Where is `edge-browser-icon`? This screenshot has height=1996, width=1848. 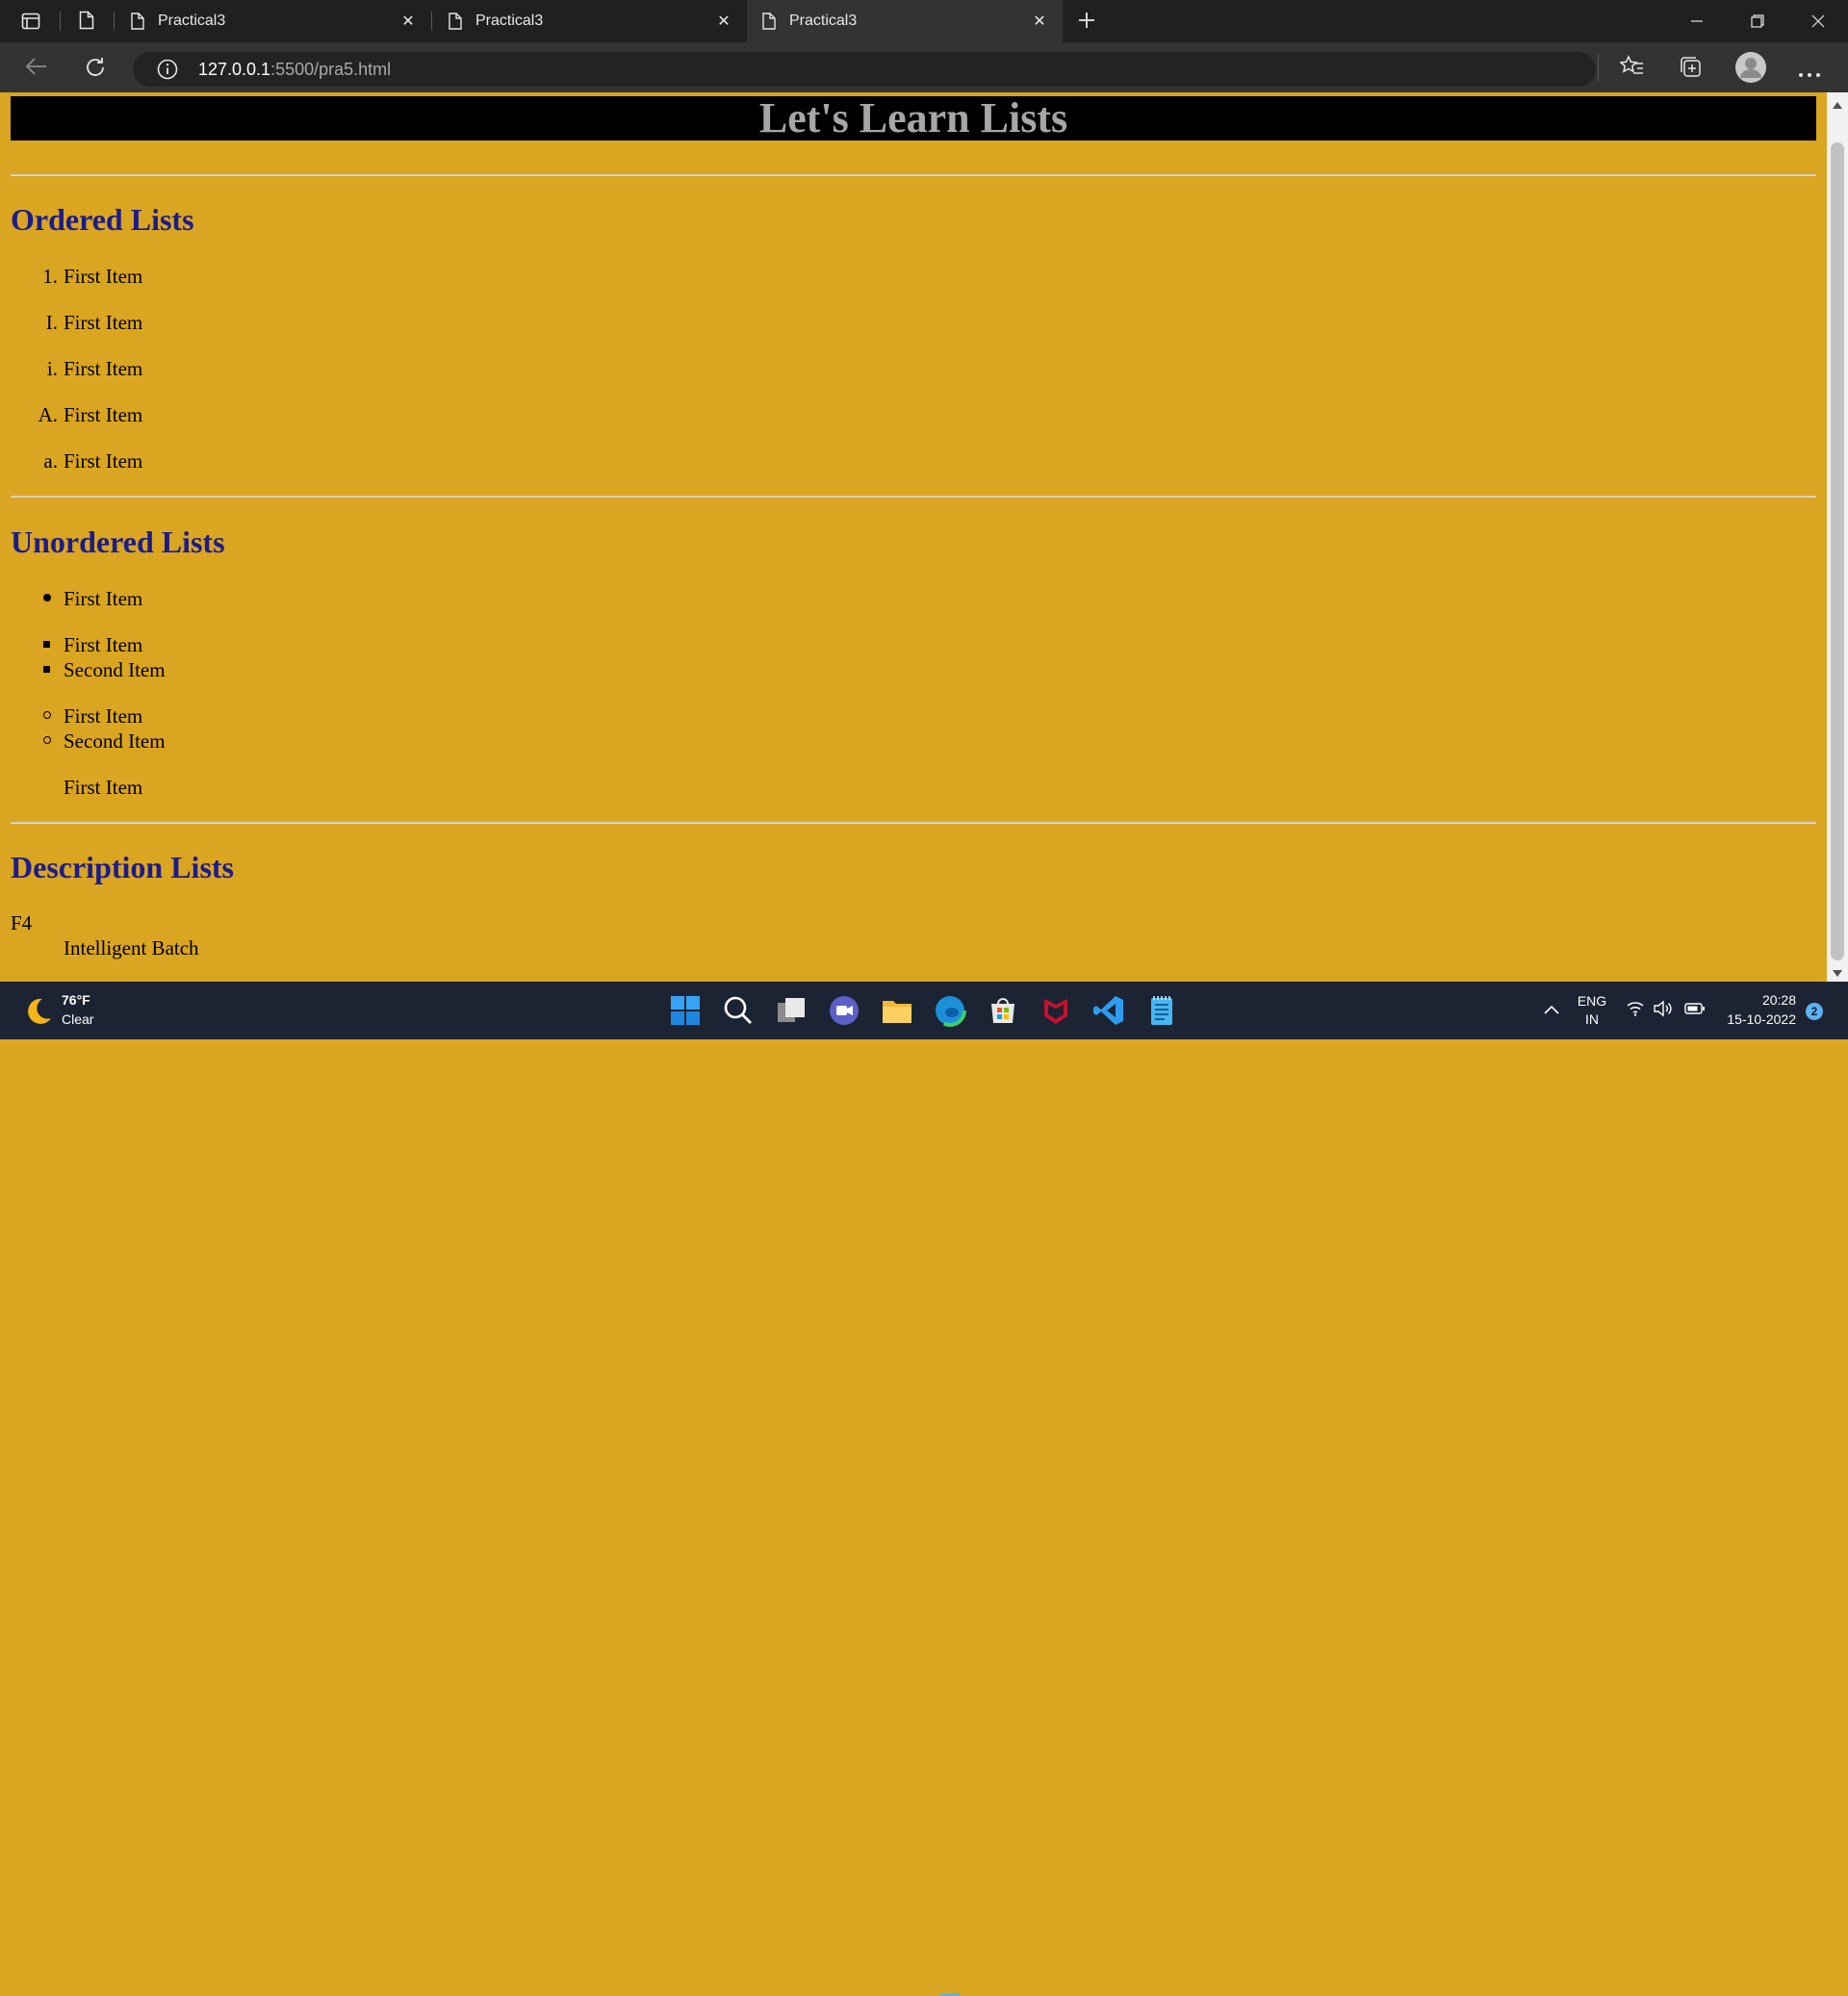
edge-browser-icon is located at coordinates (950, 1010).